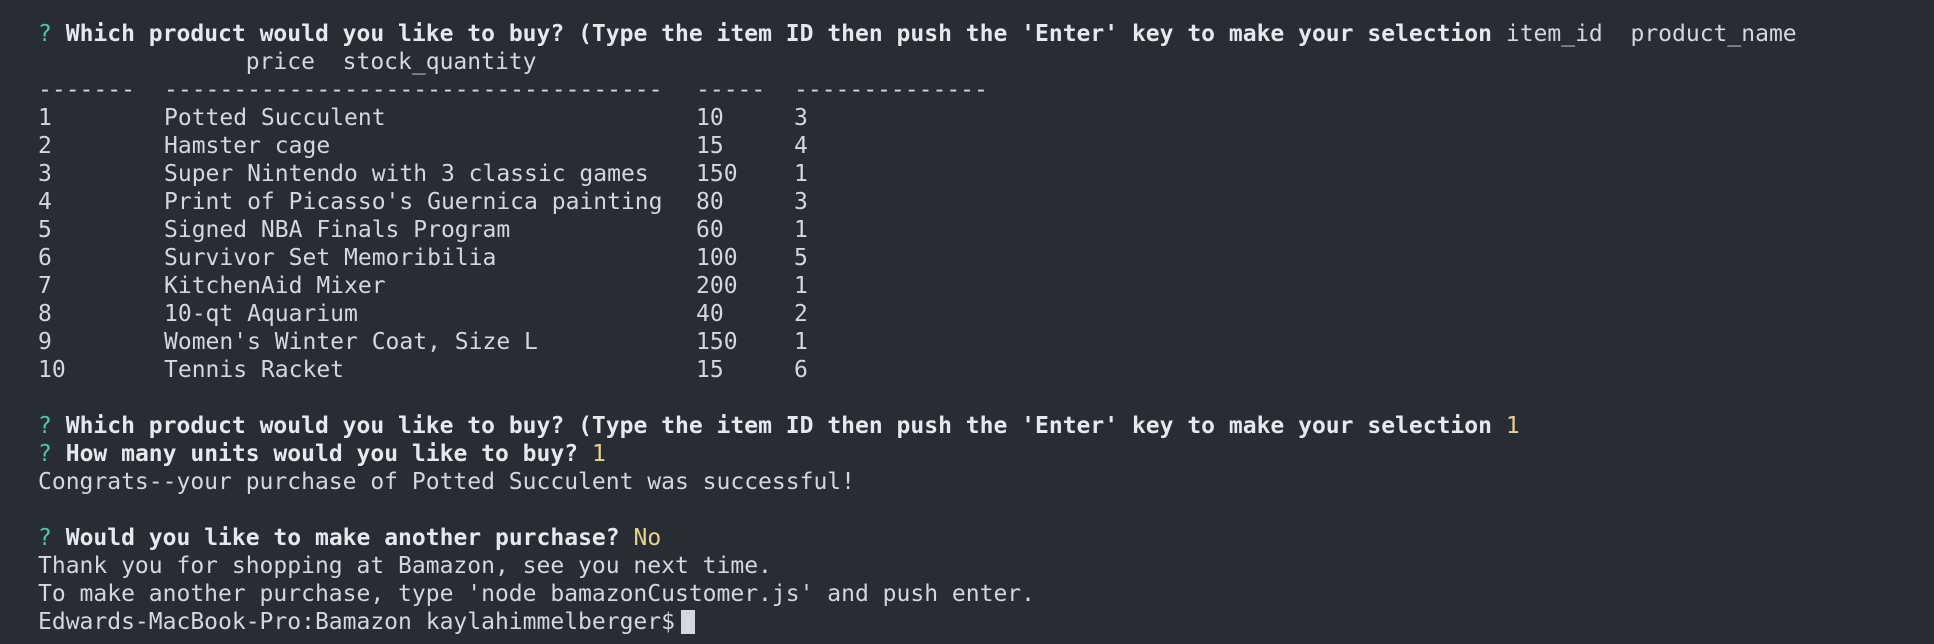 The height and width of the screenshot is (644, 1934). Describe the element at coordinates (337, 230) in the screenshot. I see `product-name: Signed NBA Finals Program` at that location.